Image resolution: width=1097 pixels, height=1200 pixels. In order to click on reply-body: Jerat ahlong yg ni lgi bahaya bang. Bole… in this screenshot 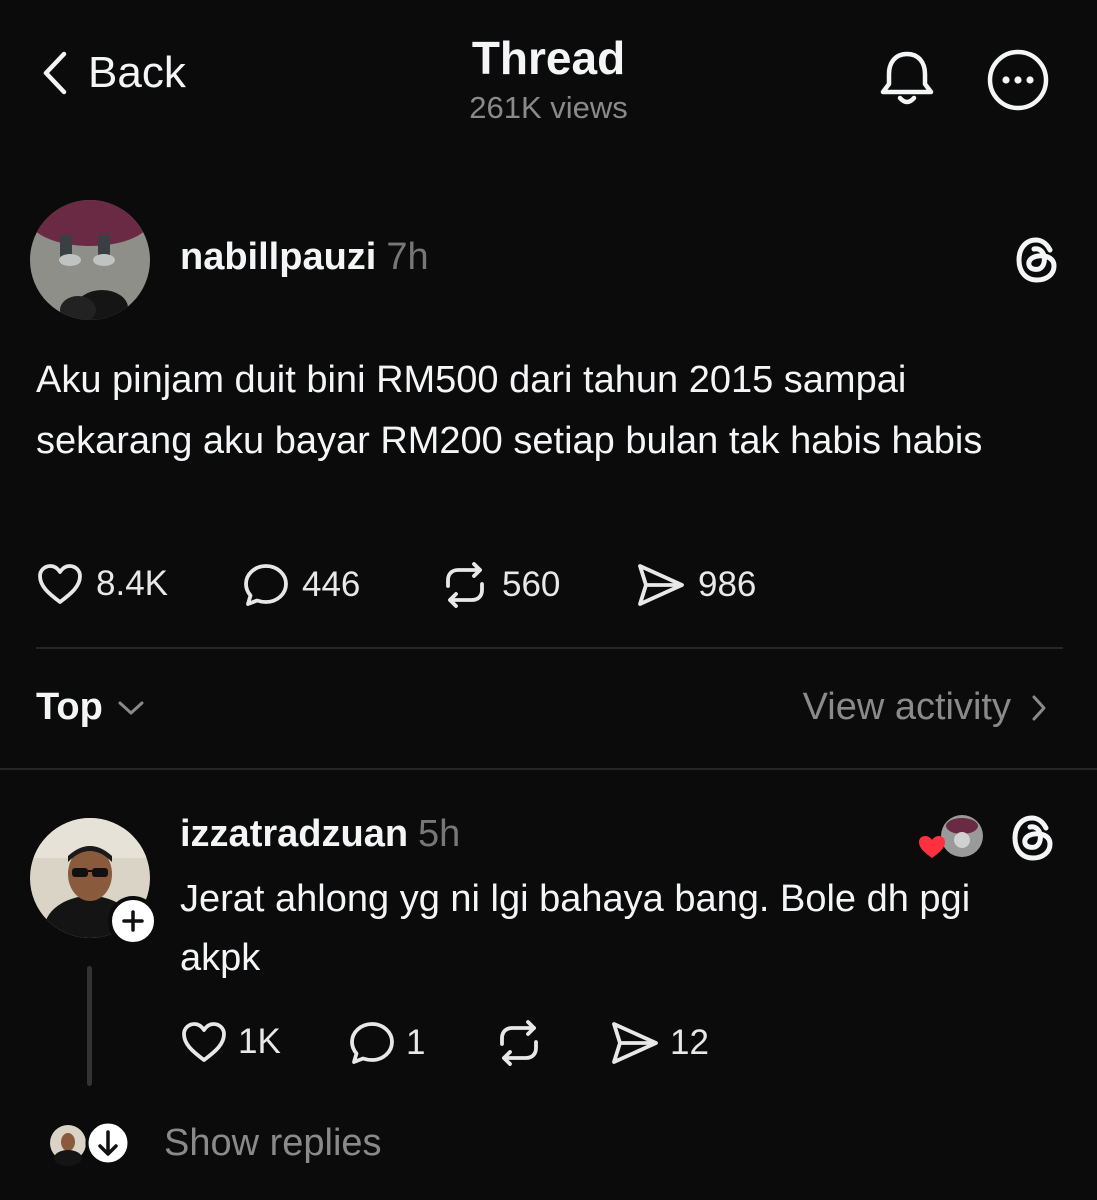, I will do `click(575, 928)`.